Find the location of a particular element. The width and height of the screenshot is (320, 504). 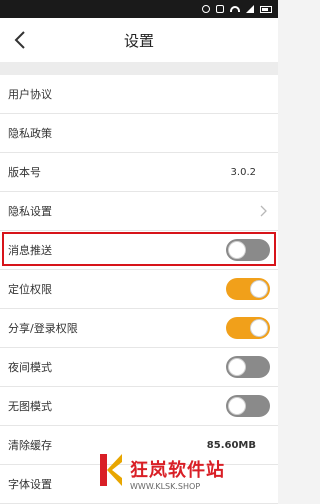

settings-item-label: 无图模式 is located at coordinates (30, 406).